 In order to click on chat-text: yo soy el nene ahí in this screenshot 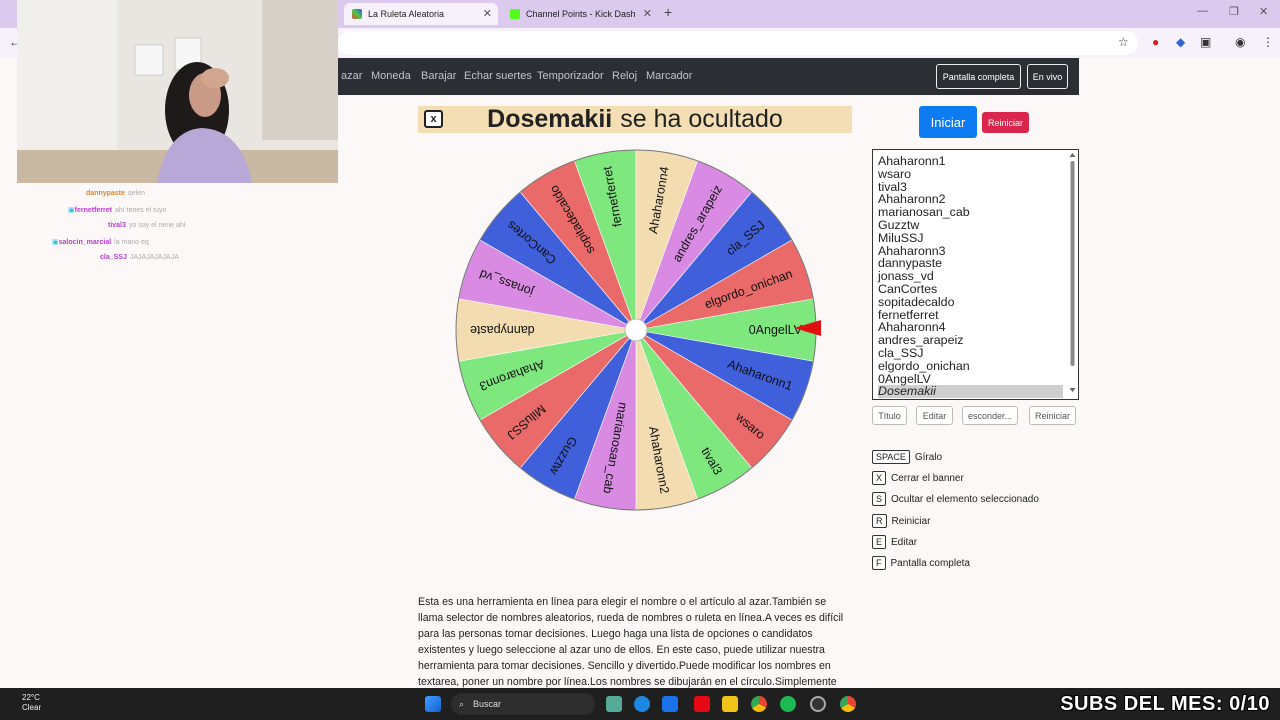, I will do `click(157, 225)`.